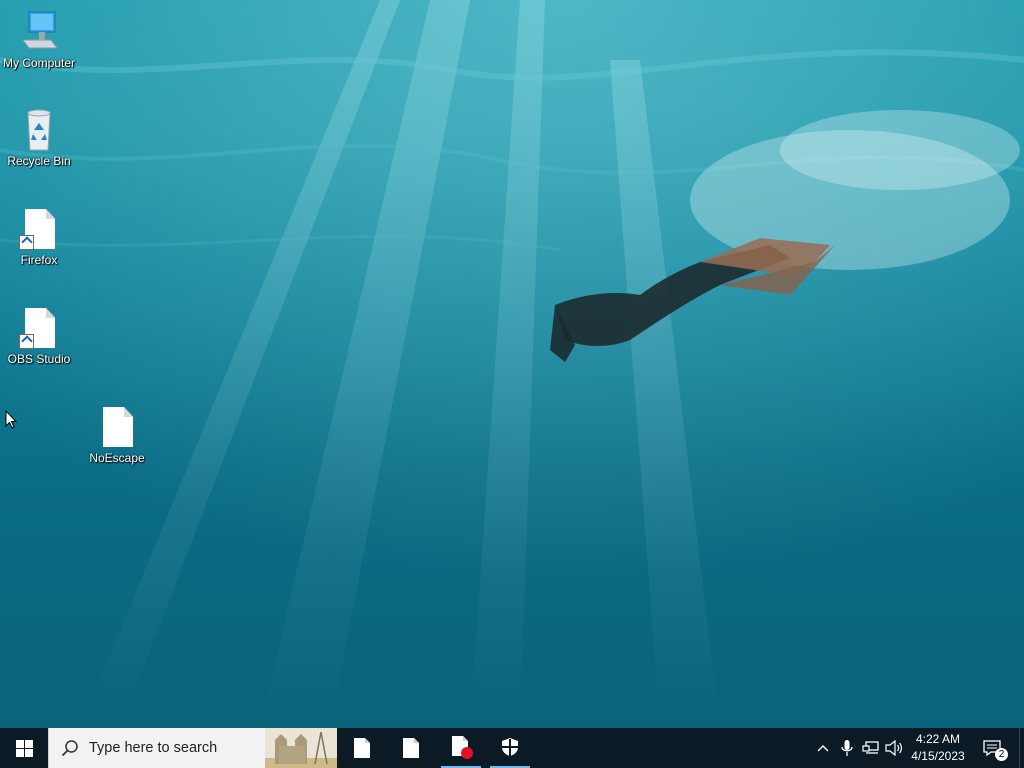 The height and width of the screenshot is (768, 1024). I want to click on notification-count-badge: 2, so click(1001, 754).